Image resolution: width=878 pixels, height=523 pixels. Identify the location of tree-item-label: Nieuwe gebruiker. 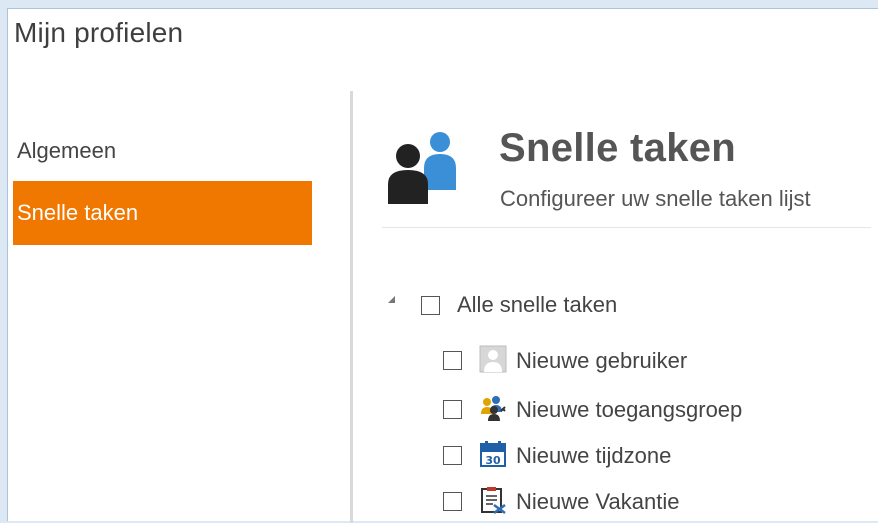
(602, 360).